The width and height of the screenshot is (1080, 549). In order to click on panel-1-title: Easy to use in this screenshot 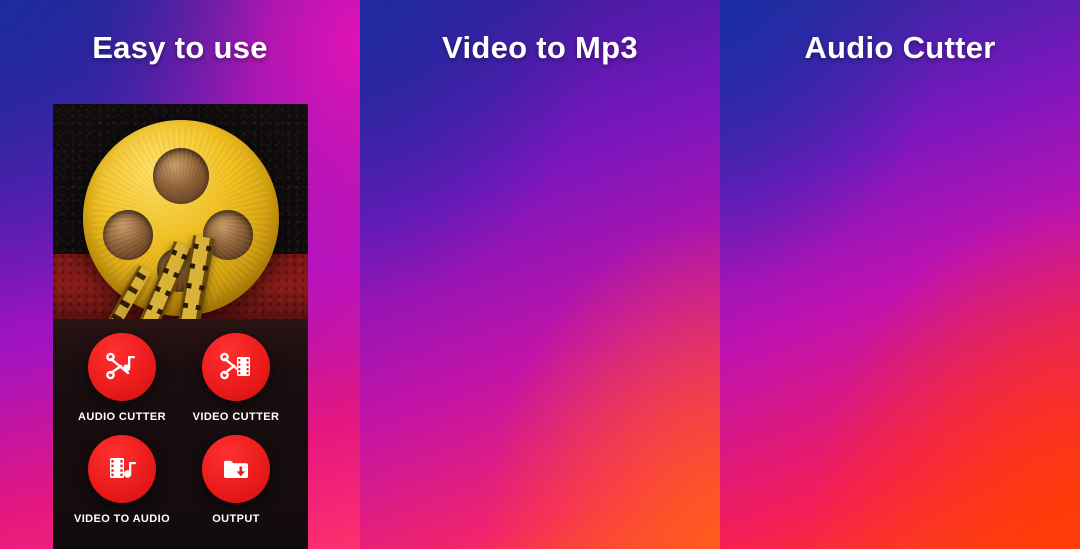, I will do `click(180, 47)`.